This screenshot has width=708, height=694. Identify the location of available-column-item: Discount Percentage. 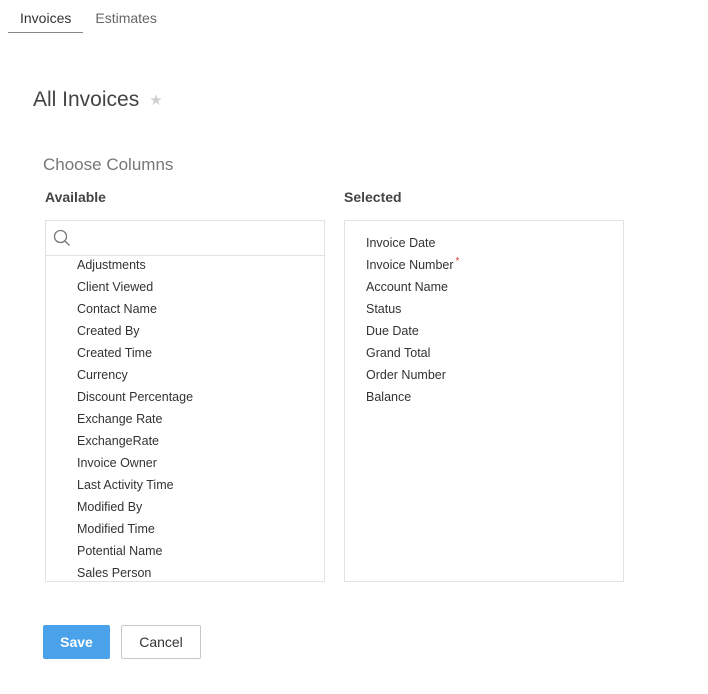
(185, 399).